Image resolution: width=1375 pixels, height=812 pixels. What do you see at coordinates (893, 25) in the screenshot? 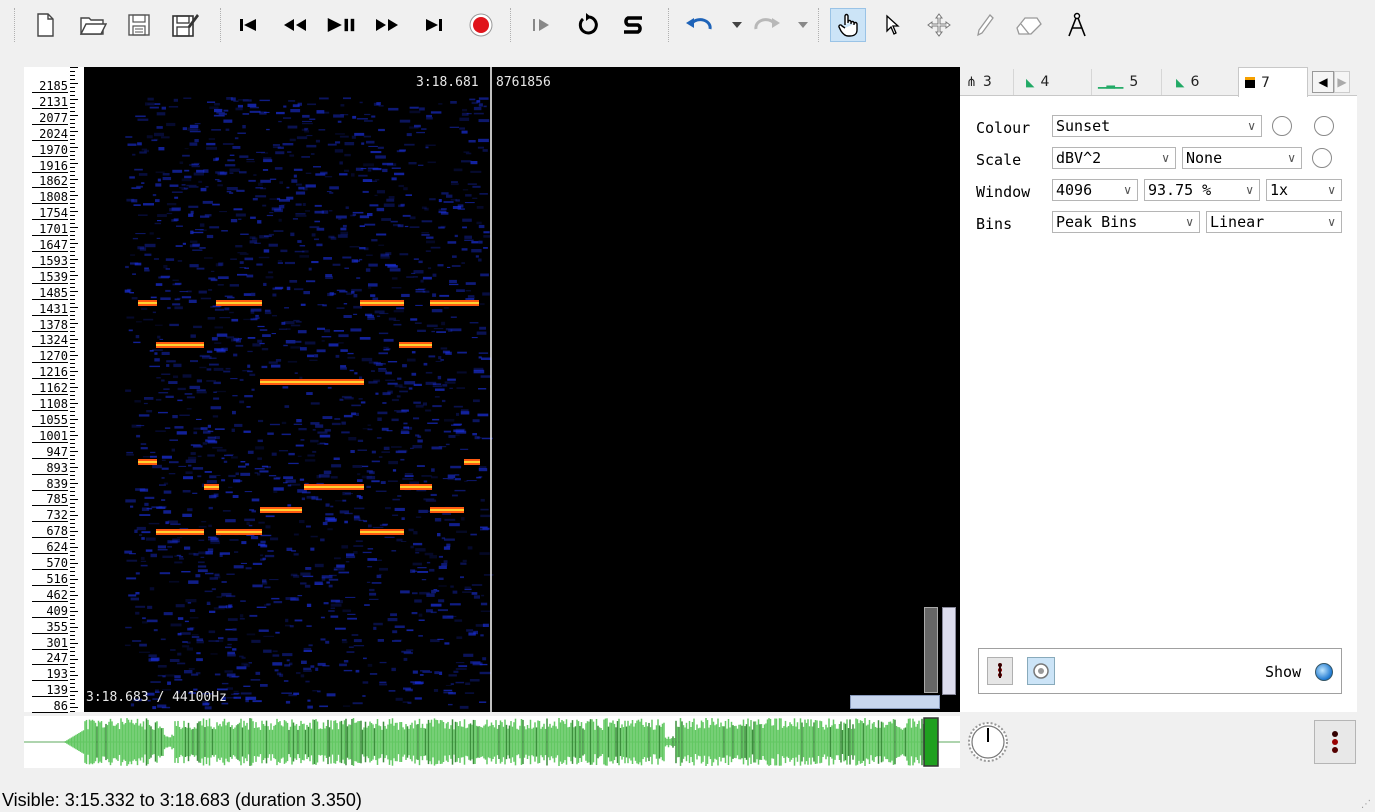
I see `select-arrow-icon` at bounding box center [893, 25].